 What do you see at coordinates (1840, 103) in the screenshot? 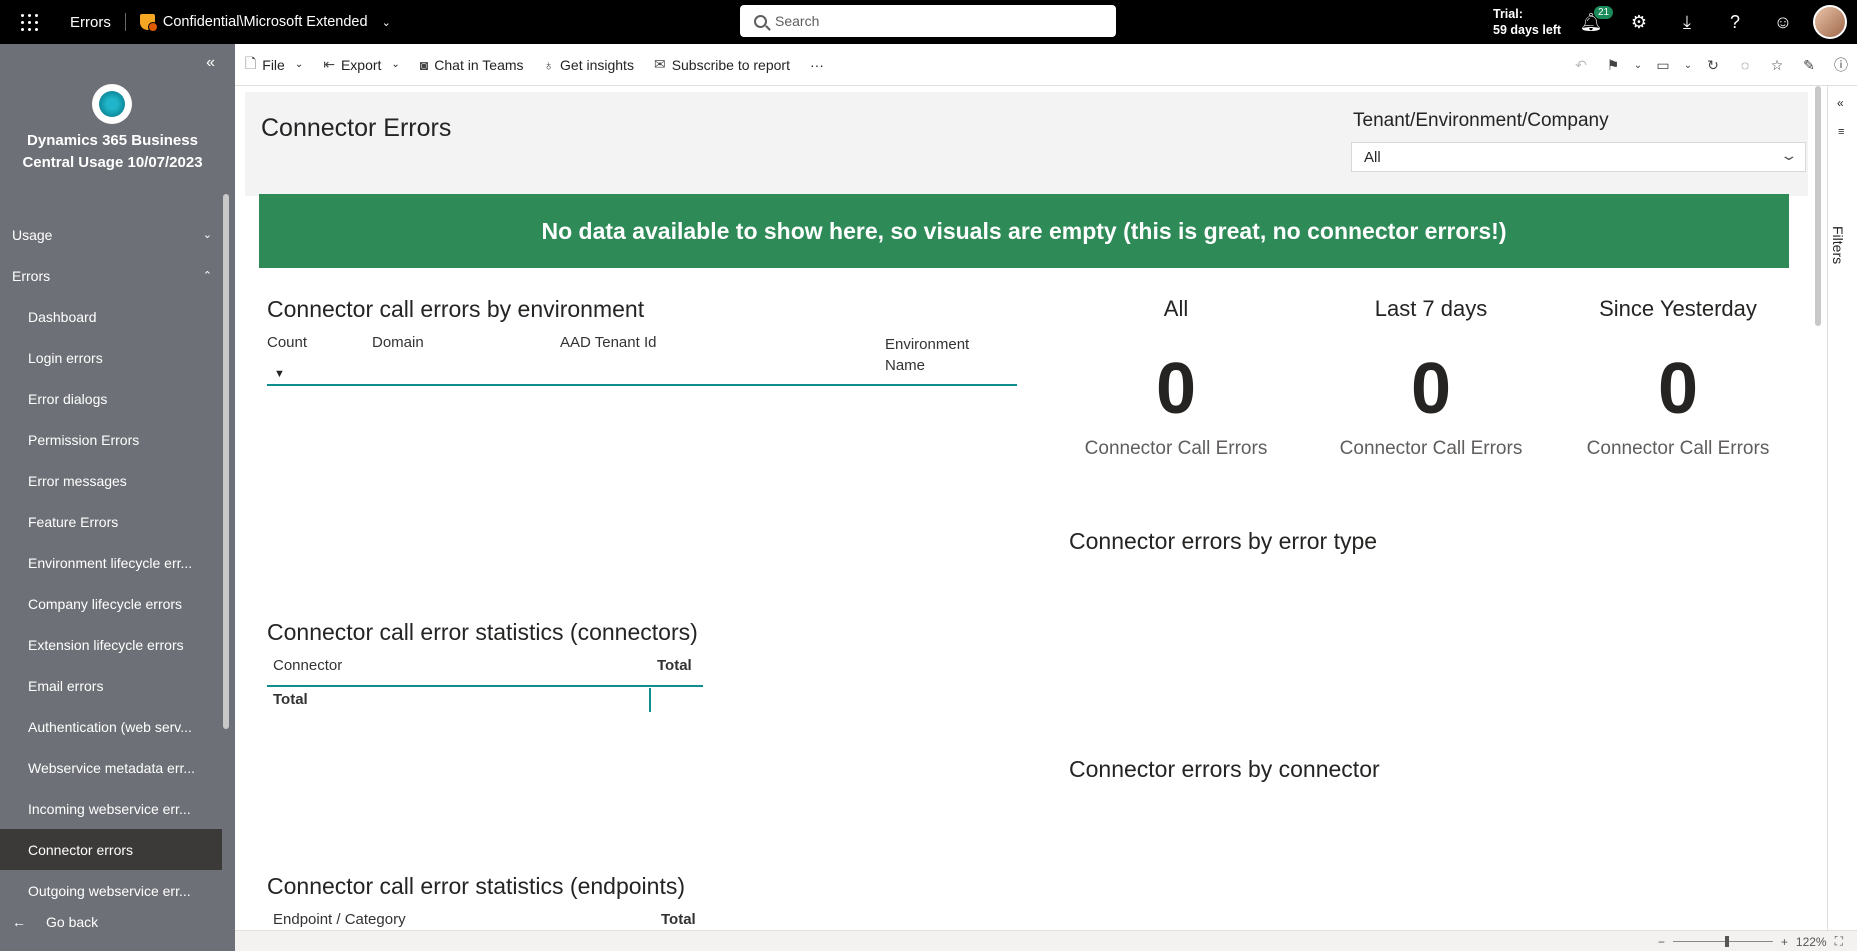
I see `chevron-left-icon: «` at bounding box center [1840, 103].